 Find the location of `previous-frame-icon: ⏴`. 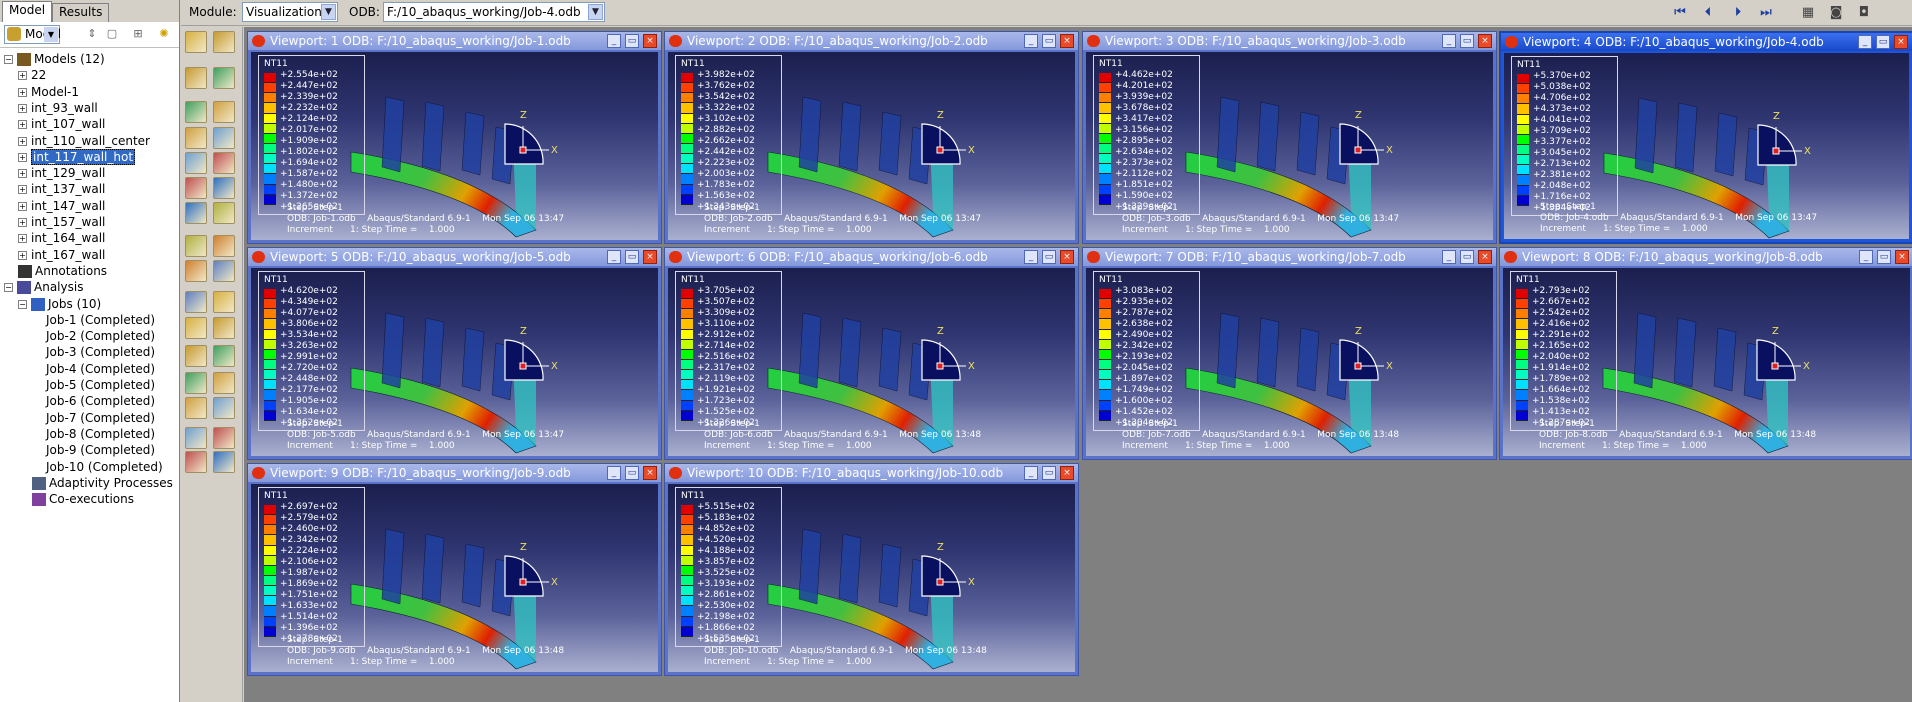

previous-frame-icon: ⏴ is located at coordinates (1708, 13).